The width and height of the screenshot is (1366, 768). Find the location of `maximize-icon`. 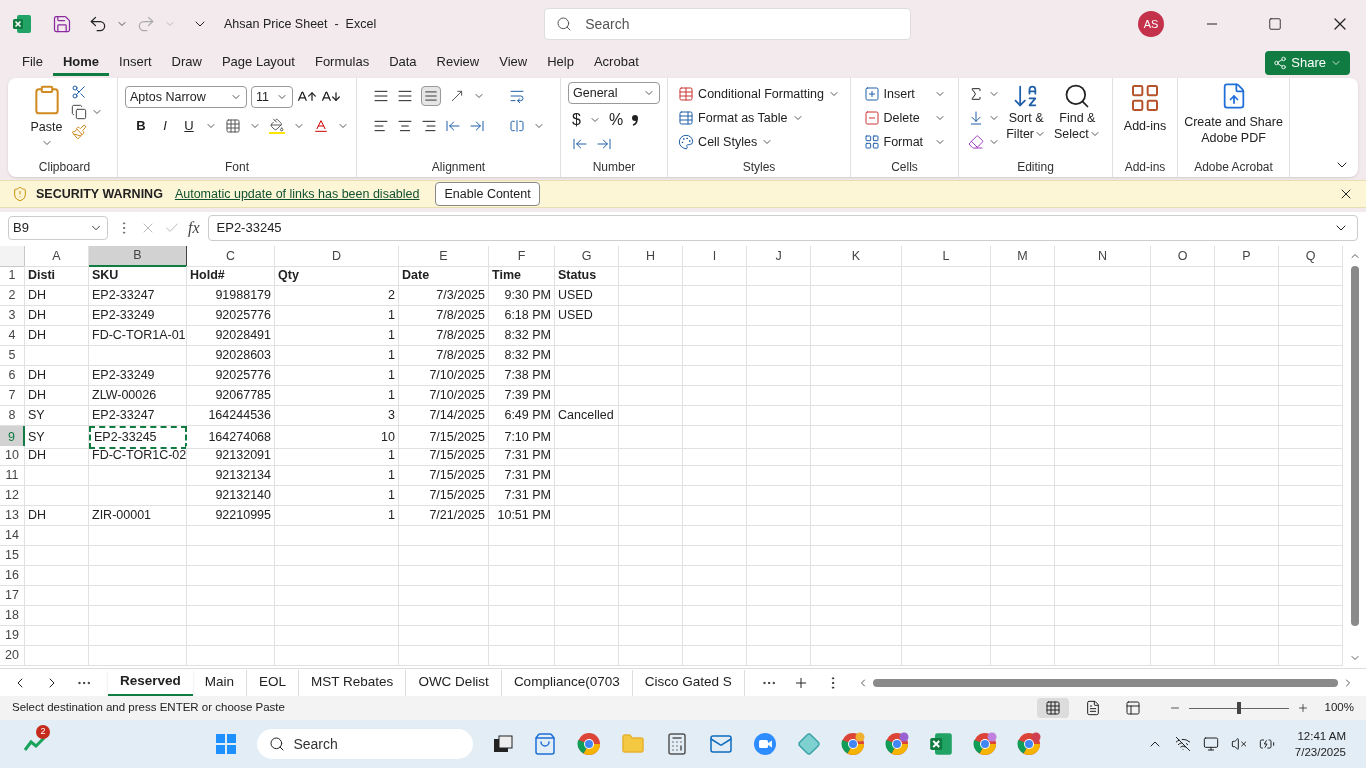

maximize-icon is located at coordinates (1275, 24).